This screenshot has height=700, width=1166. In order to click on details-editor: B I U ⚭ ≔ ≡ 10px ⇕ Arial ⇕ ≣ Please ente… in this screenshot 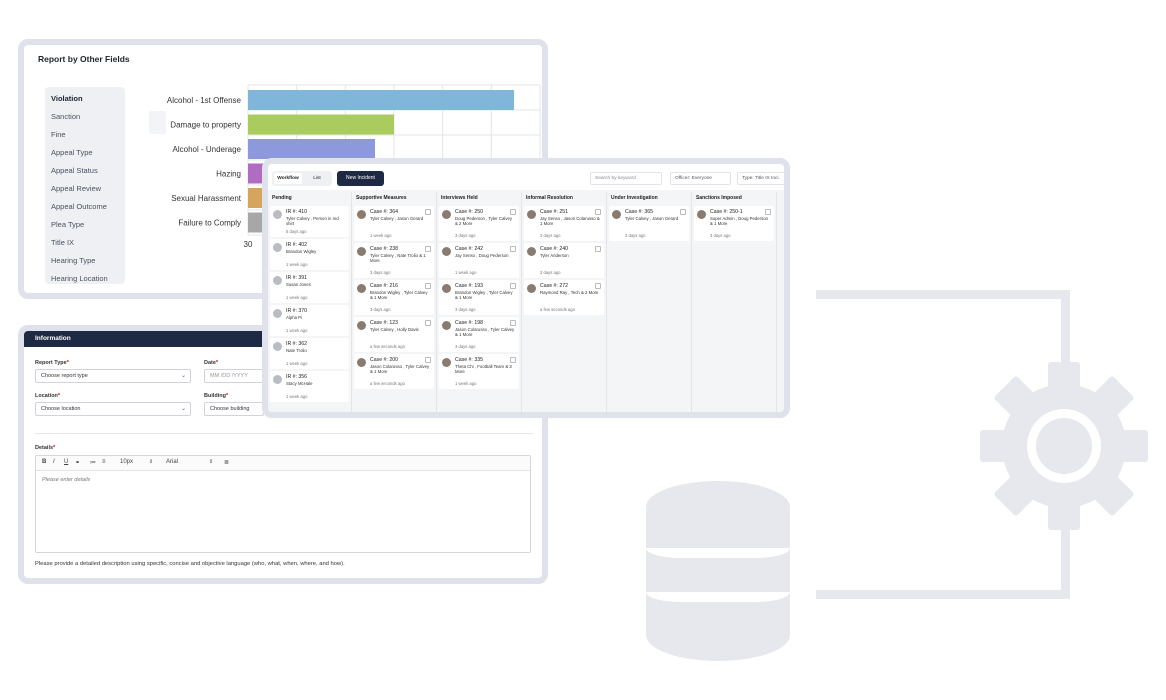, I will do `click(283, 504)`.